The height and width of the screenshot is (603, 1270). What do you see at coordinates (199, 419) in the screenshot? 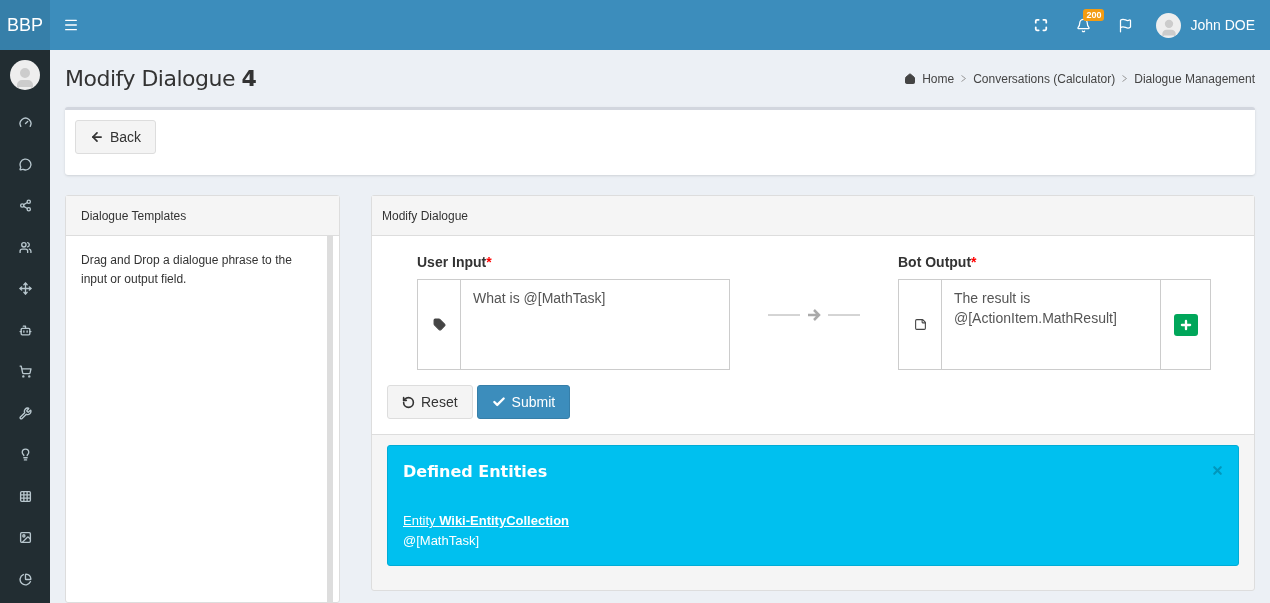
I see `panel-text: Drag and Drop a dialogue phrase to the input or output field.` at bounding box center [199, 419].